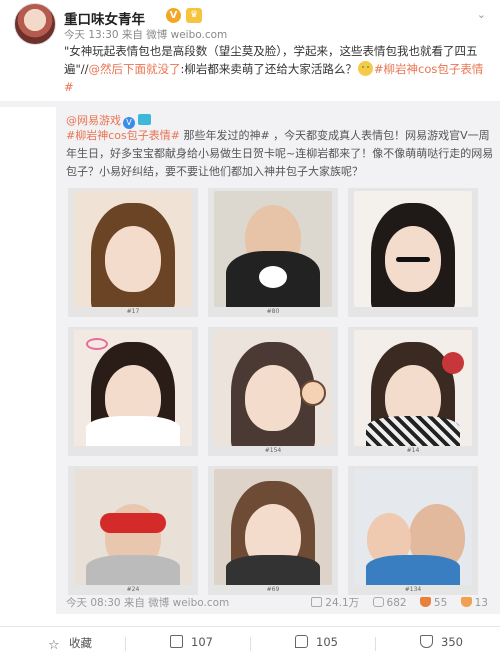 This screenshot has height=660, width=500. What do you see at coordinates (173, 15) in the screenshot?
I see `verified-badge-icon: V` at bounding box center [173, 15].